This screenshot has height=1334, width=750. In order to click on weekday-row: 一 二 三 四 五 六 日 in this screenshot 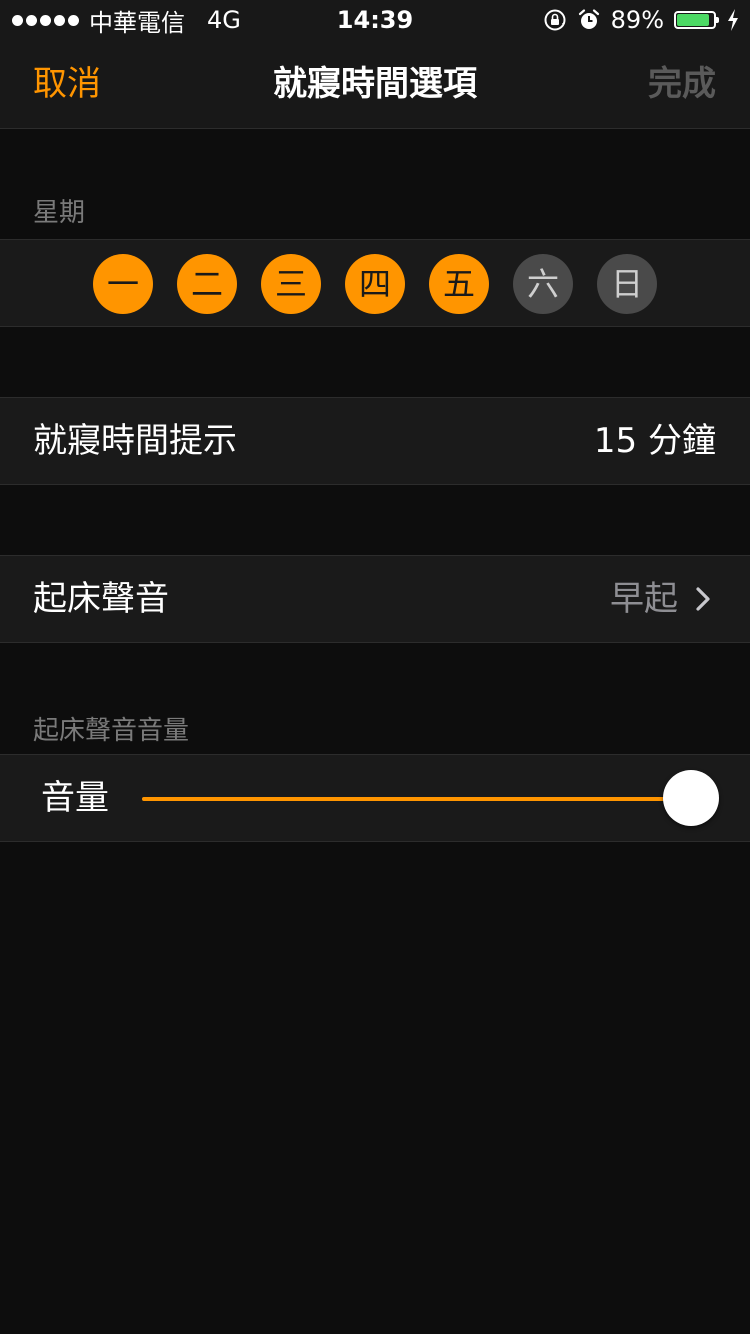, I will do `click(375, 283)`.